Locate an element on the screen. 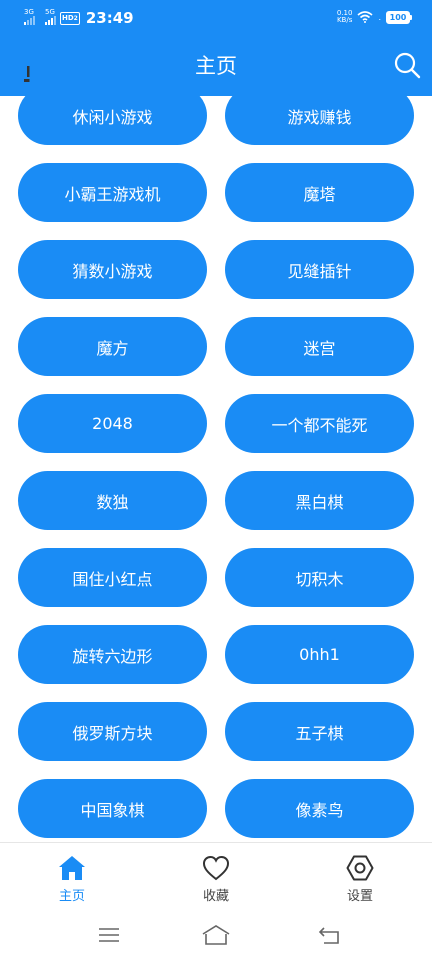 This screenshot has width=432, height=960. home-outline-icon is located at coordinates (216, 935).